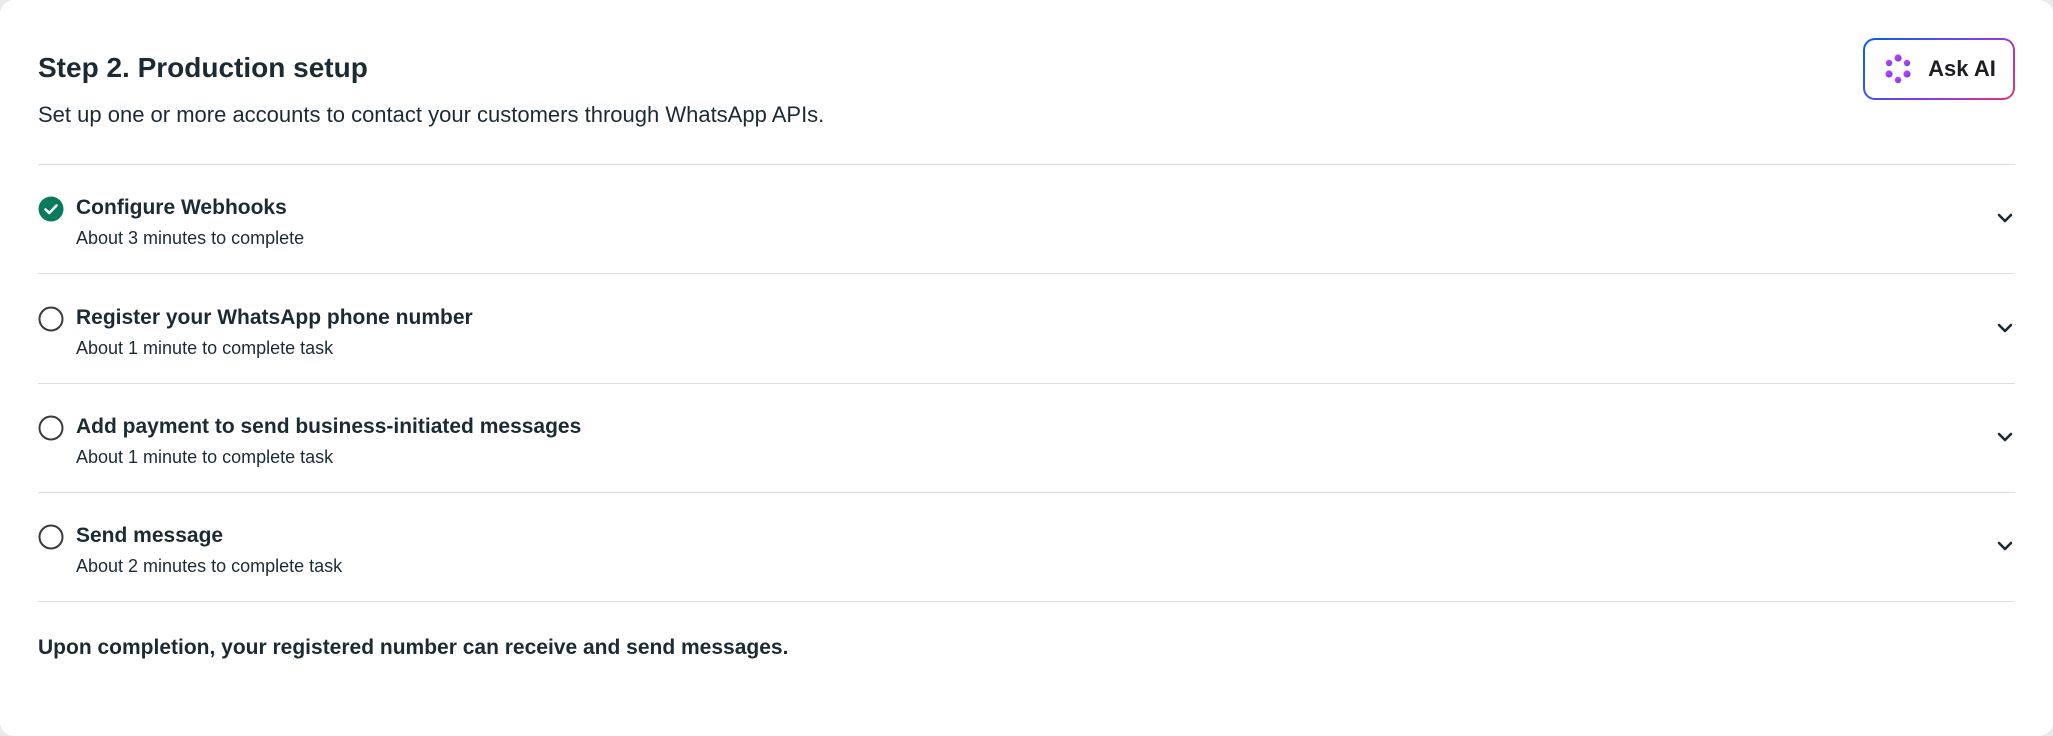 This screenshot has width=2053, height=736. I want to click on page-title: Step 2. Production setup, so click(203, 67).